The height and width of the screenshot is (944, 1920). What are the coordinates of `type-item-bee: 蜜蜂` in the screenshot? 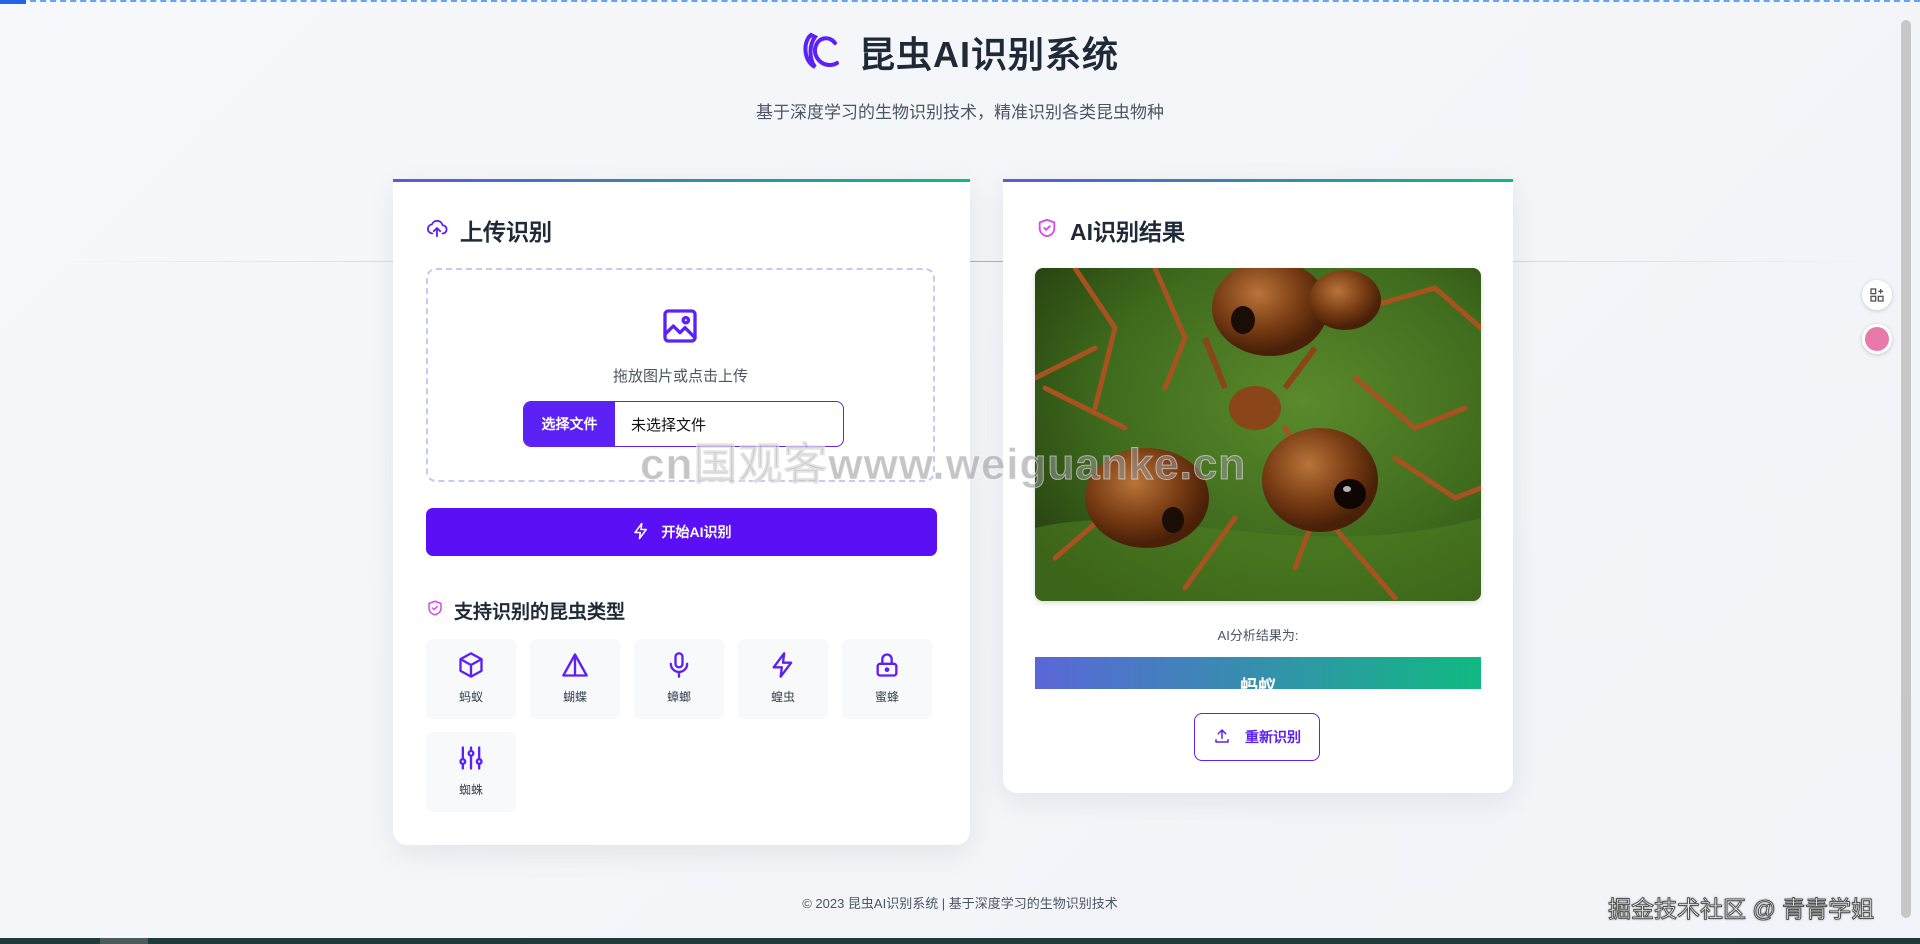 It's located at (887, 679).